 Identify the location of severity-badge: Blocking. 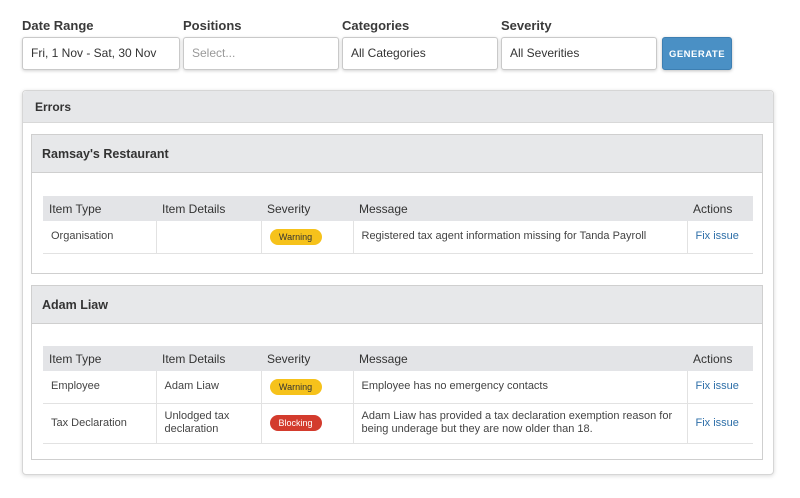
(295, 423).